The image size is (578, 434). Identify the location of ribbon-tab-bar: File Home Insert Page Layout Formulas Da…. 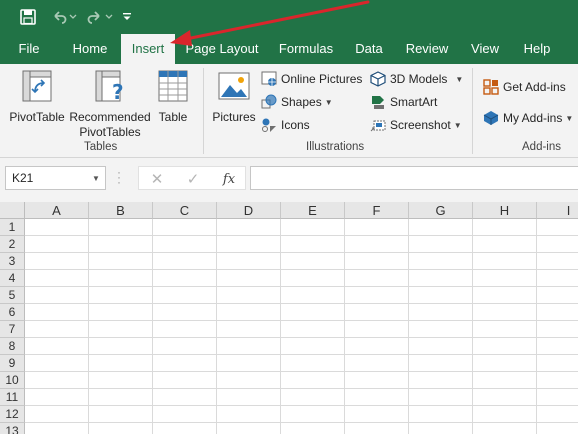
(289, 49).